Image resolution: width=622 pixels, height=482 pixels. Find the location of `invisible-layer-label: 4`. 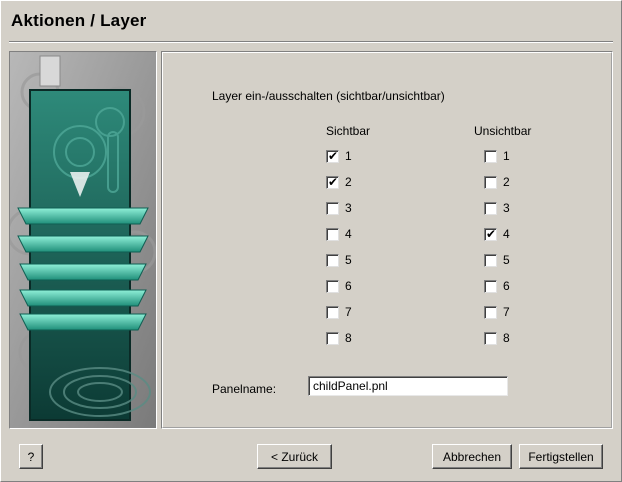

invisible-layer-label: 4 is located at coordinates (506, 234).